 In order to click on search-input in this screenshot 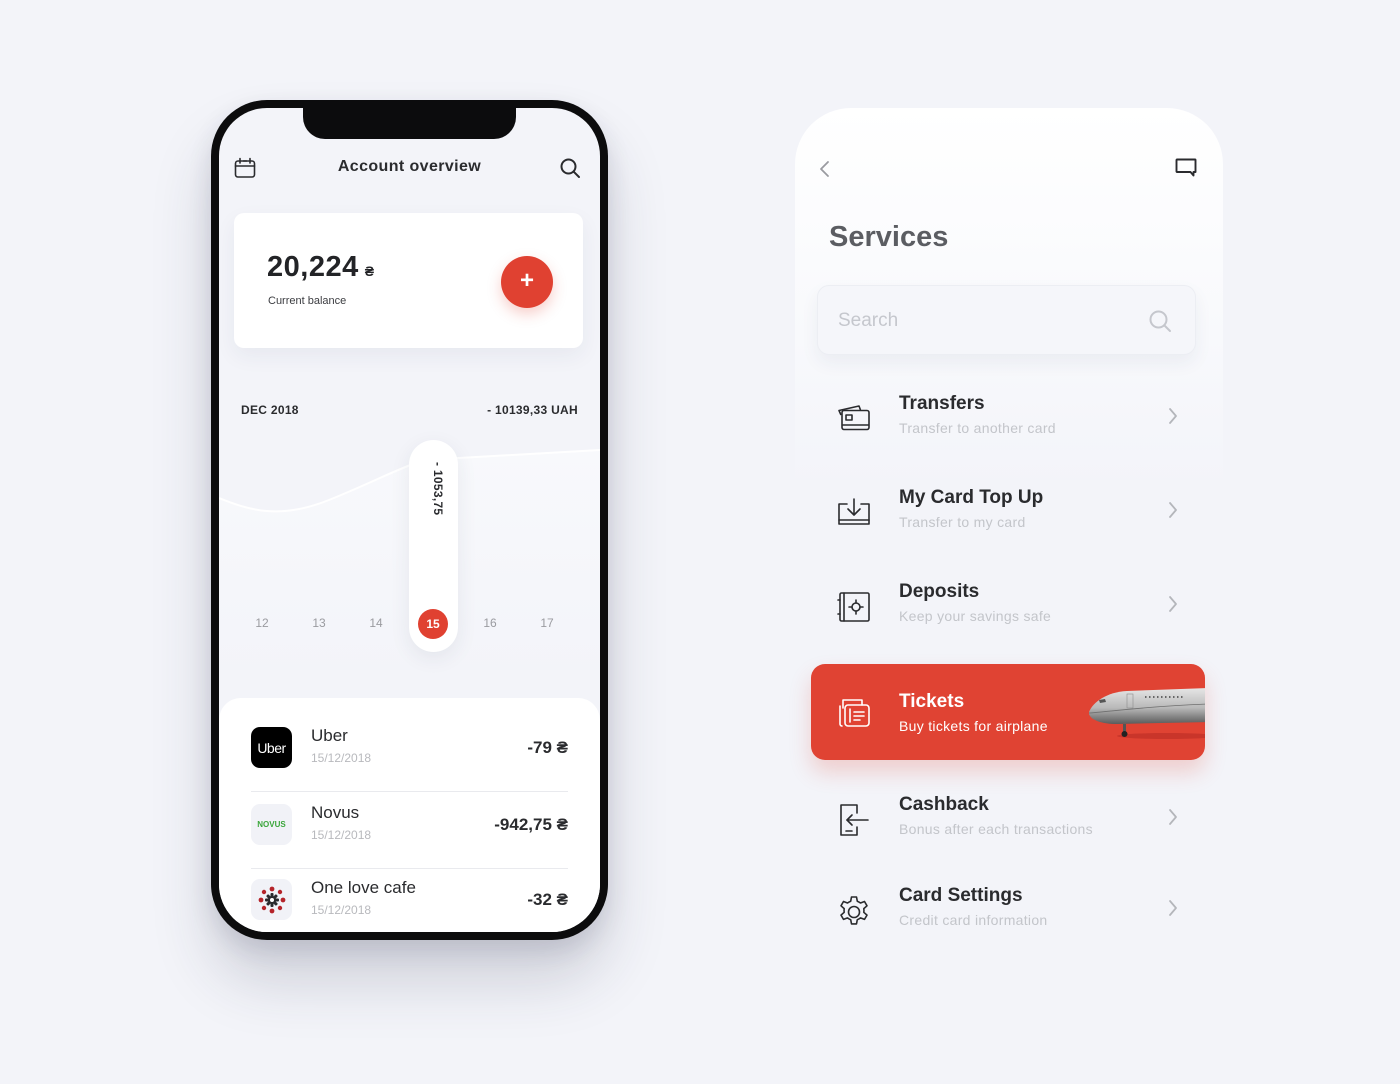, I will do `click(988, 321)`.